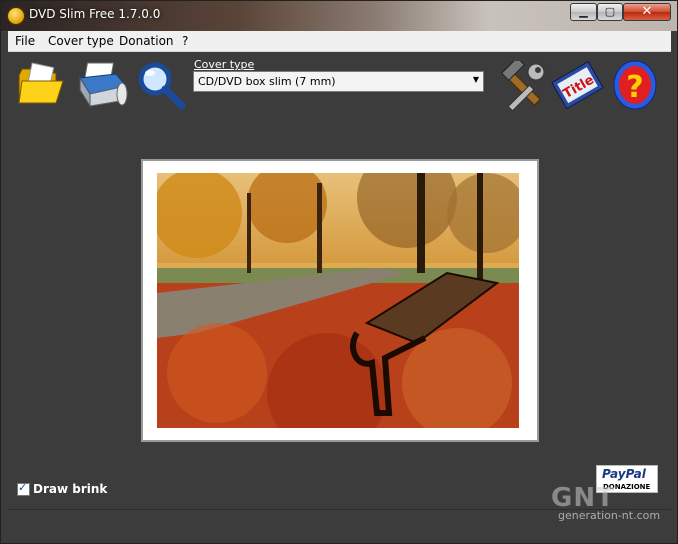  What do you see at coordinates (146, 41) in the screenshot?
I see `menu-donation: Donation` at bounding box center [146, 41].